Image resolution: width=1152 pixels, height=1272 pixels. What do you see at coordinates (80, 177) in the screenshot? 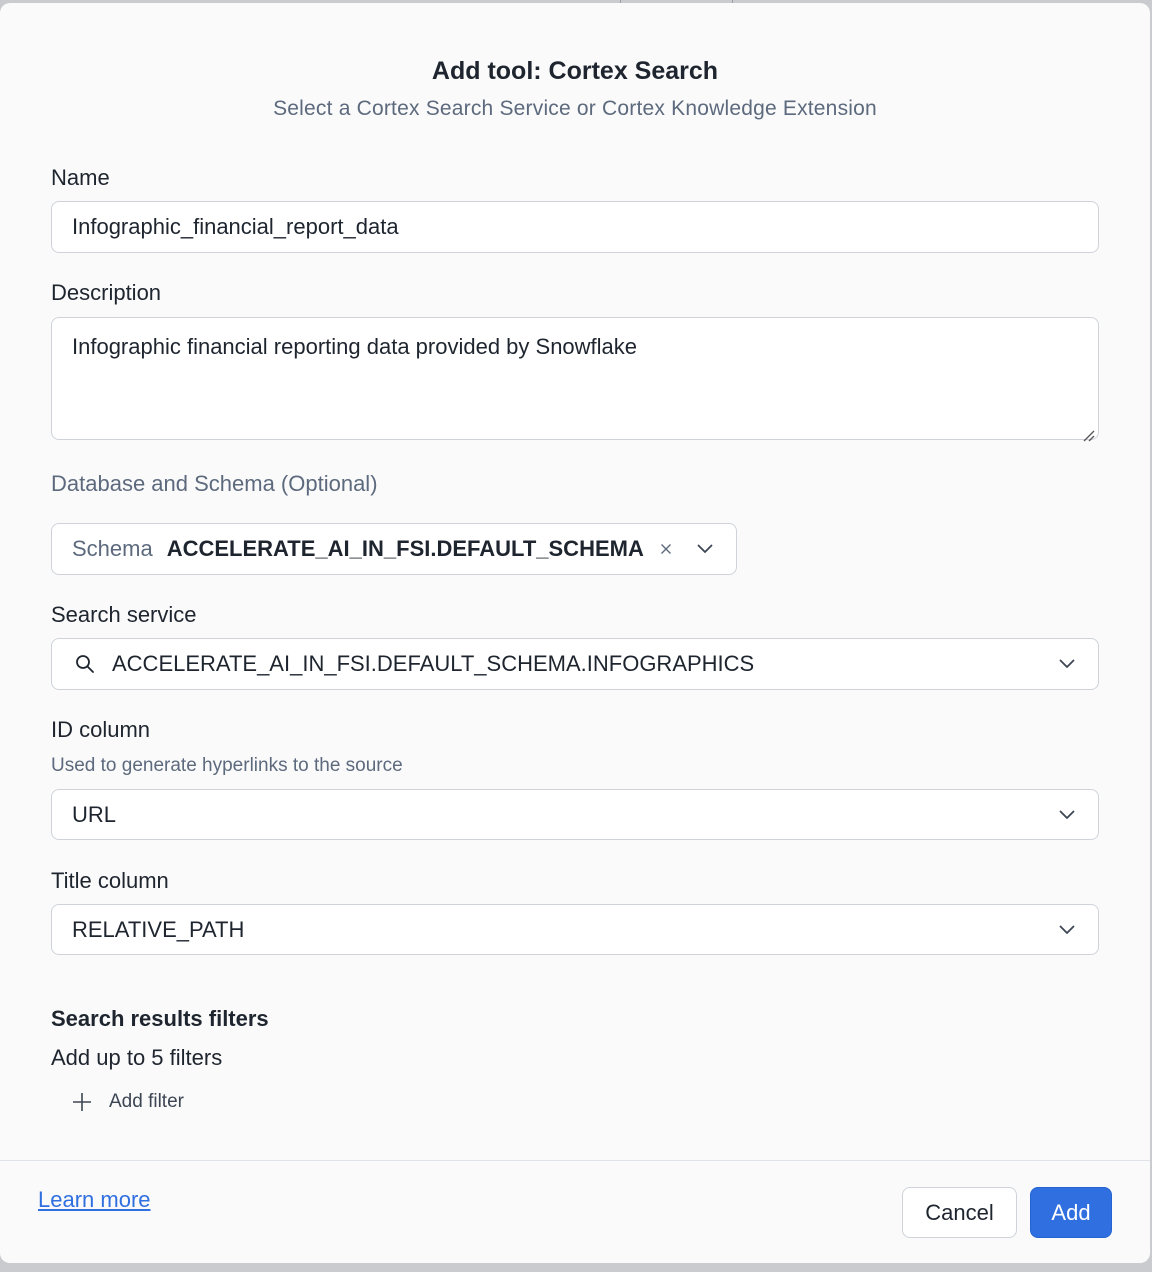
I see `name-label: Name` at bounding box center [80, 177].